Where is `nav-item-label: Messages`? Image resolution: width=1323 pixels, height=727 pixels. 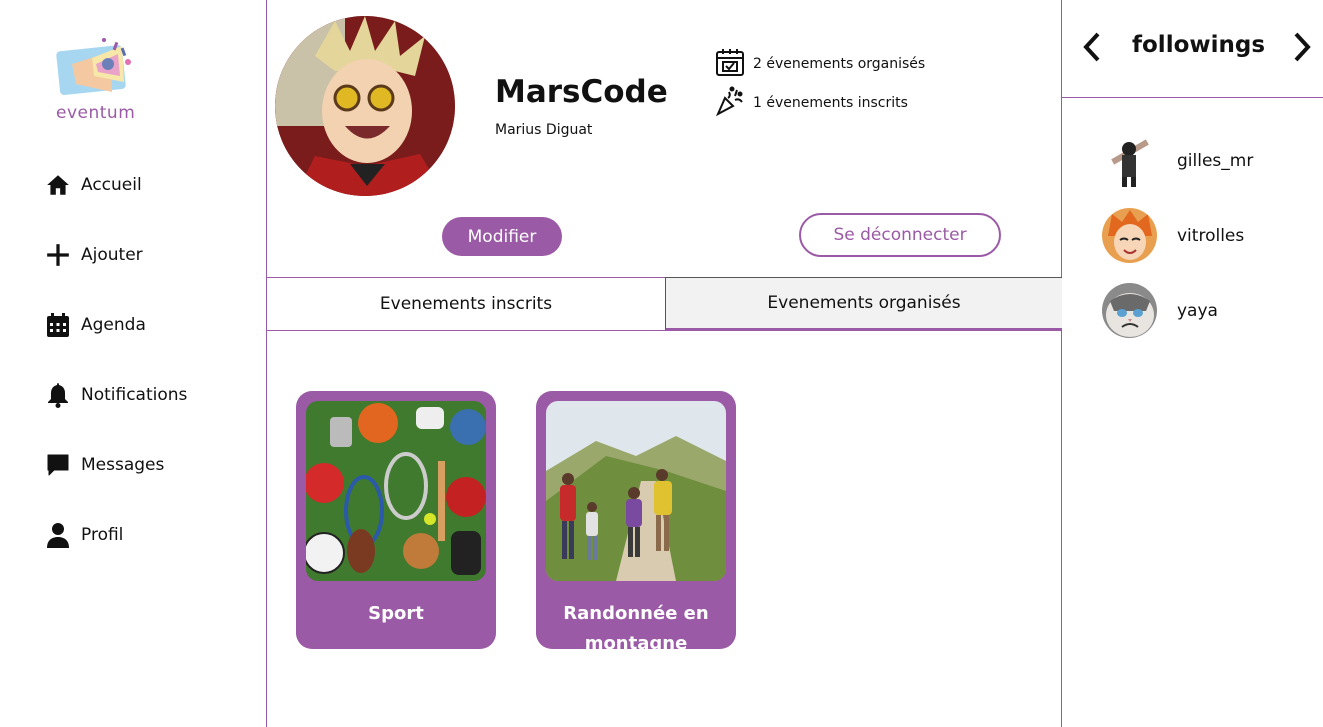
nav-item-label: Messages is located at coordinates (123, 465).